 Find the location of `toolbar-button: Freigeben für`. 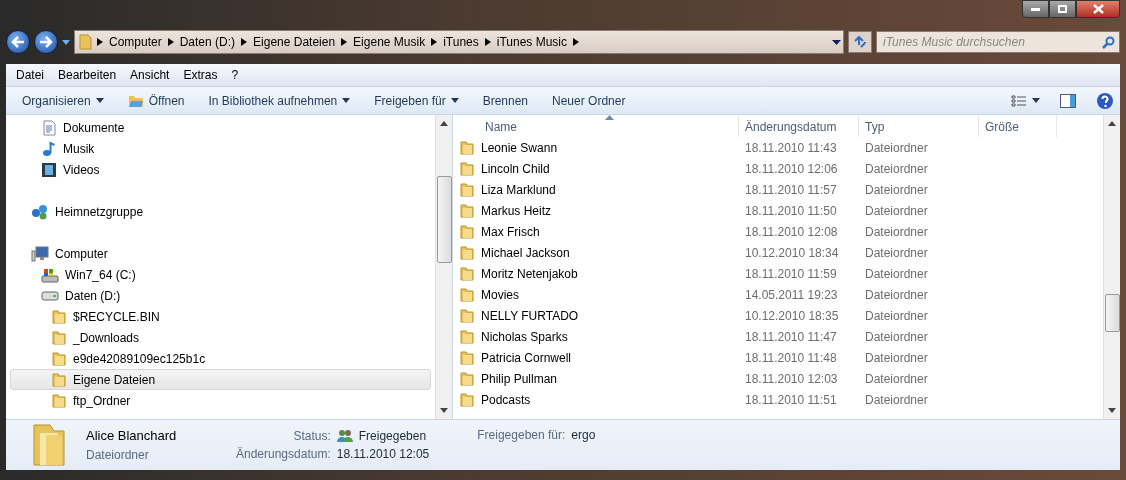

toolbar-button: Freigeben für is located at coordinates (416, 100).